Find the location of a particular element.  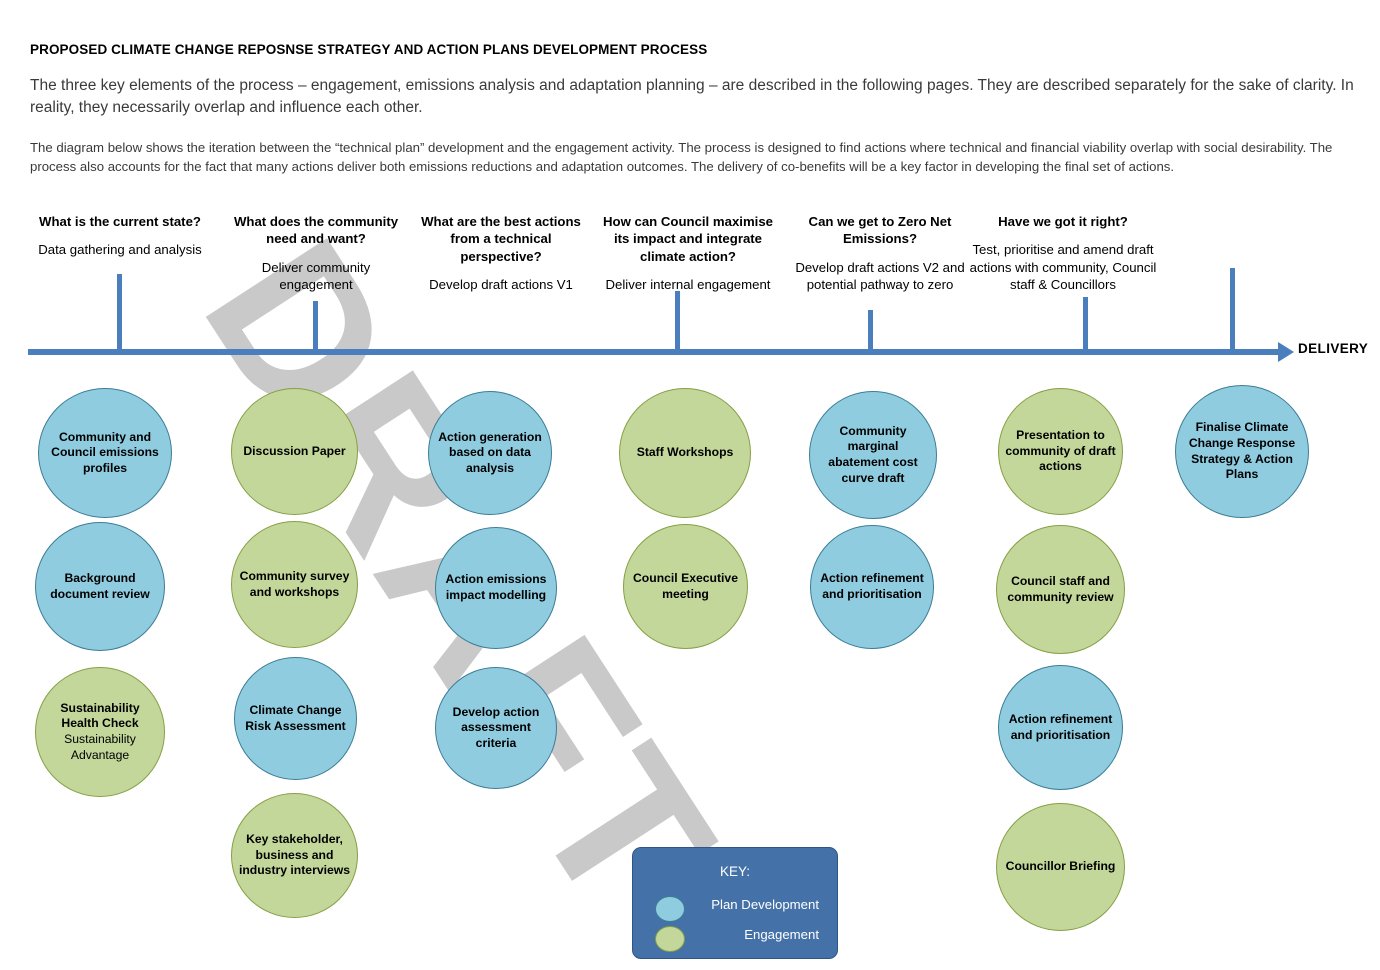

legend-item-plan-development: Plan Development is located at coordinates (735, 909).